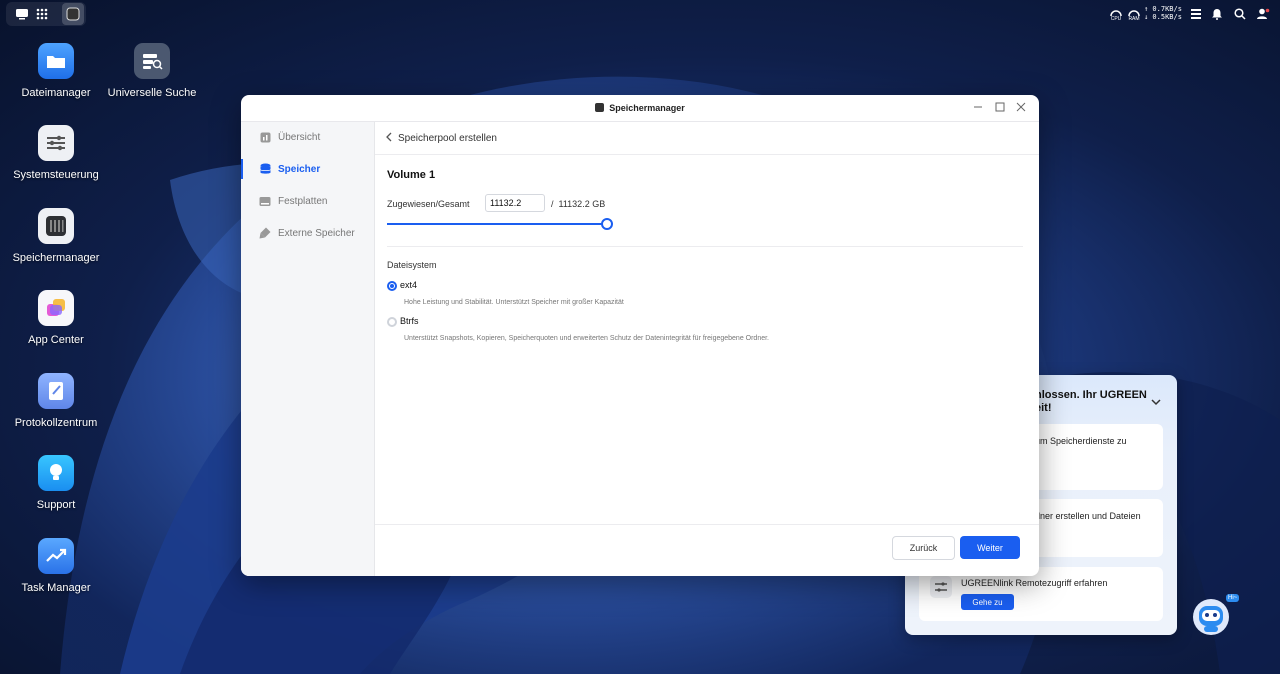 This screenshot has height=674, width=1280. Describe the element at coordinates (411, 175) in the screenshot. I see `volume-title: Volume 1` at that location.